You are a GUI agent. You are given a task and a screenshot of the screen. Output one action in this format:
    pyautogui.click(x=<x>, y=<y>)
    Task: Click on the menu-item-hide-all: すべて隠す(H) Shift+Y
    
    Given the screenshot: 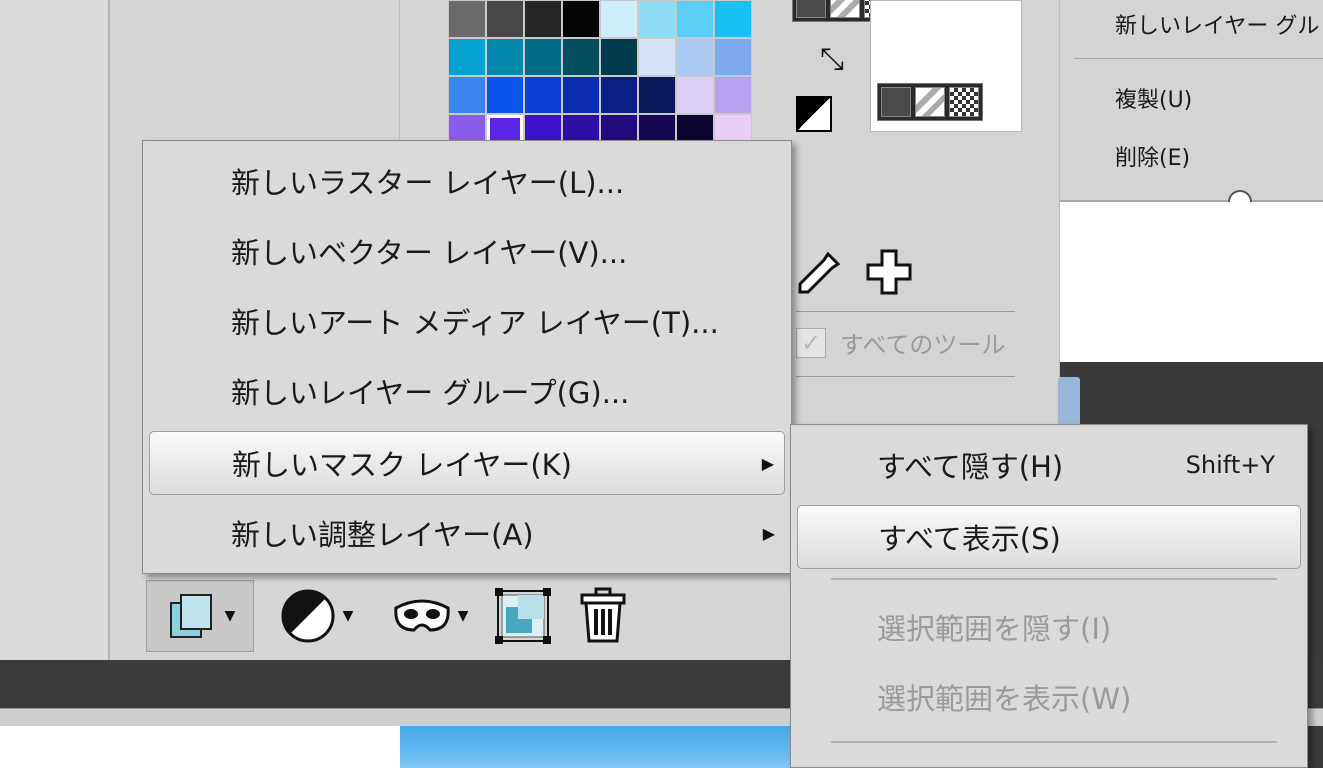 What is the action you would take?
    pyautogui.click(x=1049, y=465)
    